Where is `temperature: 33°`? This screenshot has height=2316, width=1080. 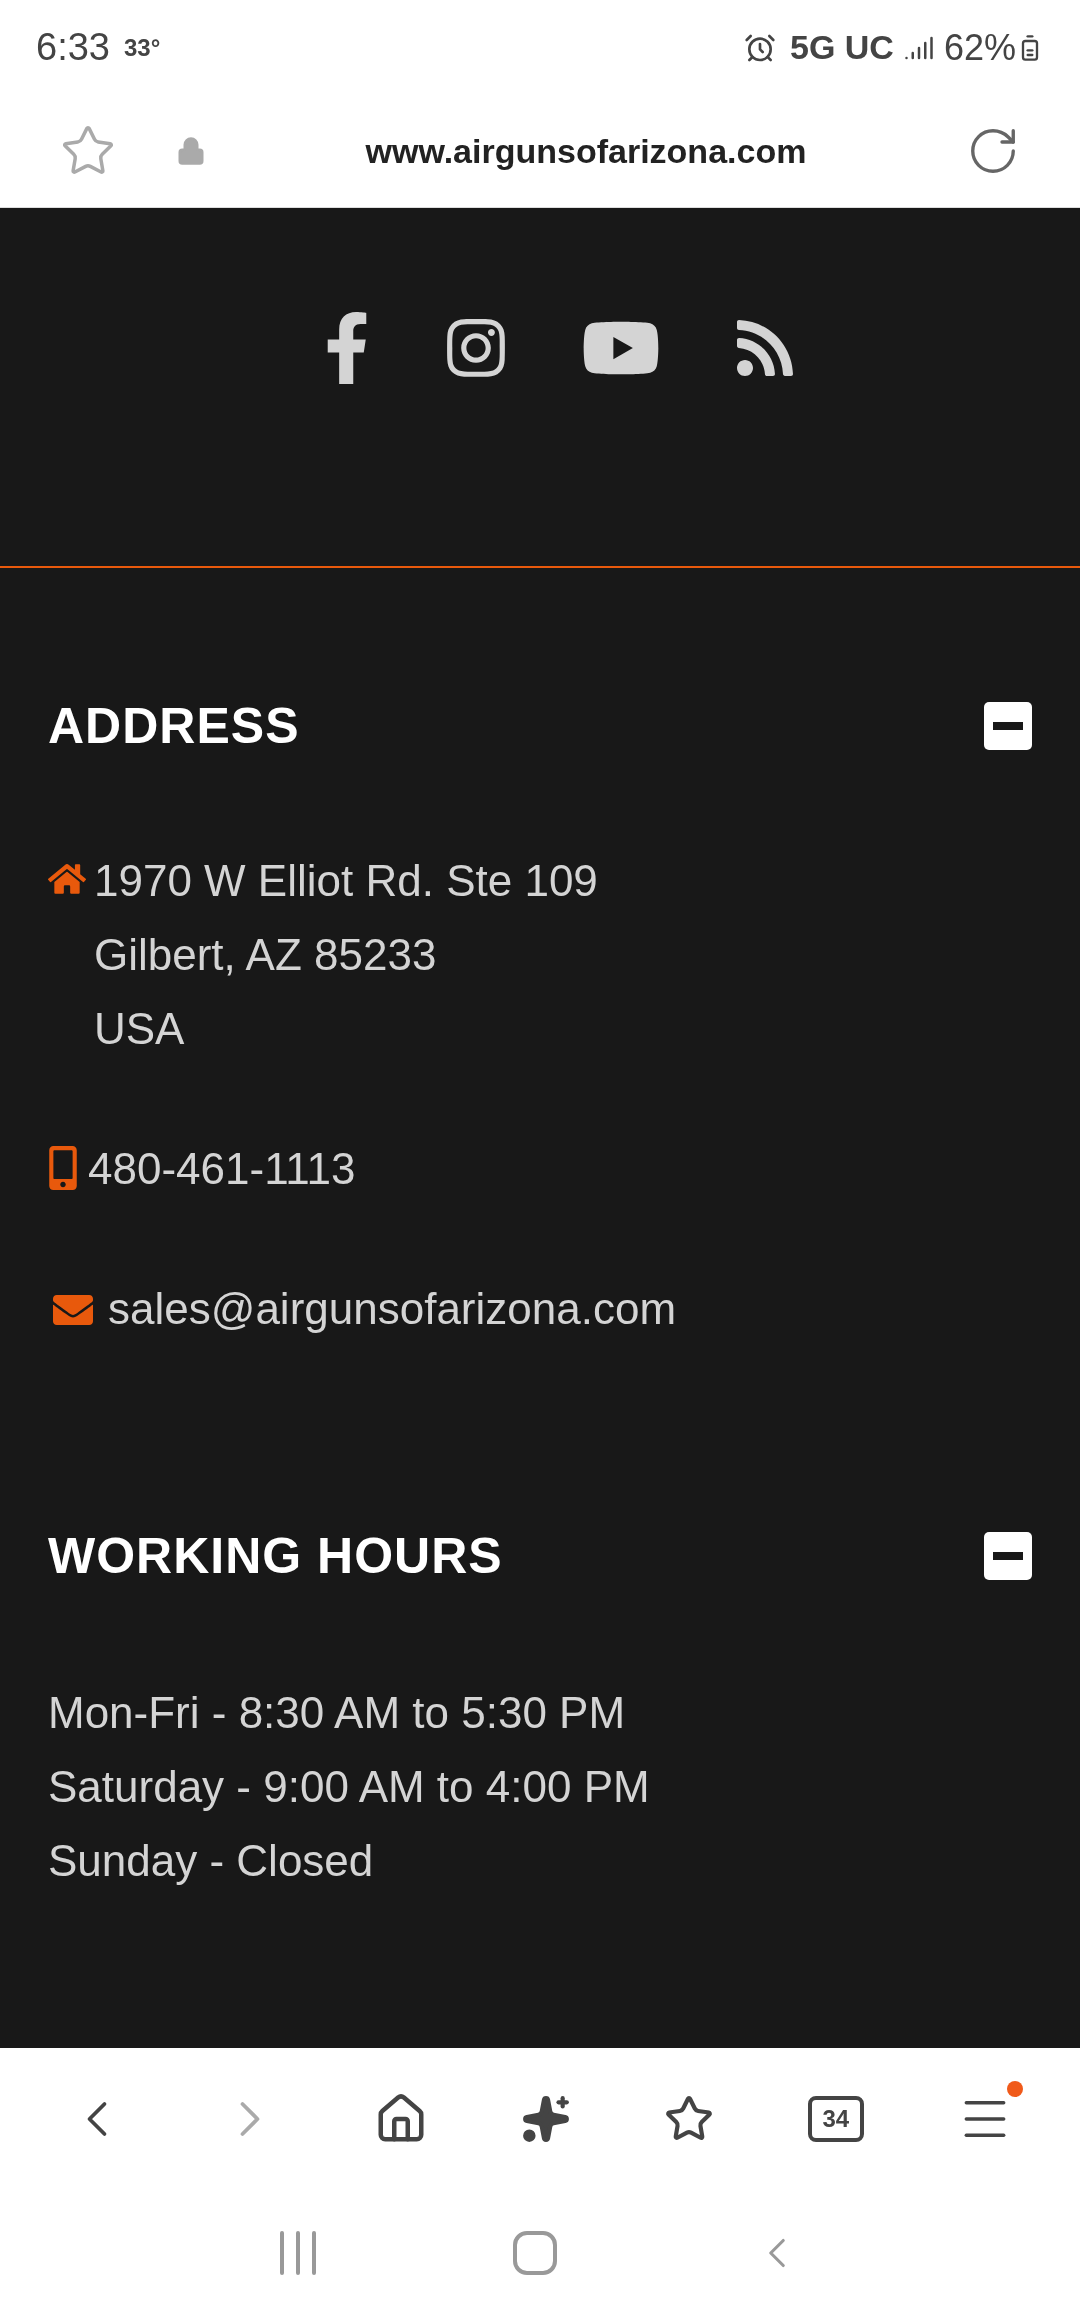 temperature: 33° is located at coordinates (142, 47).